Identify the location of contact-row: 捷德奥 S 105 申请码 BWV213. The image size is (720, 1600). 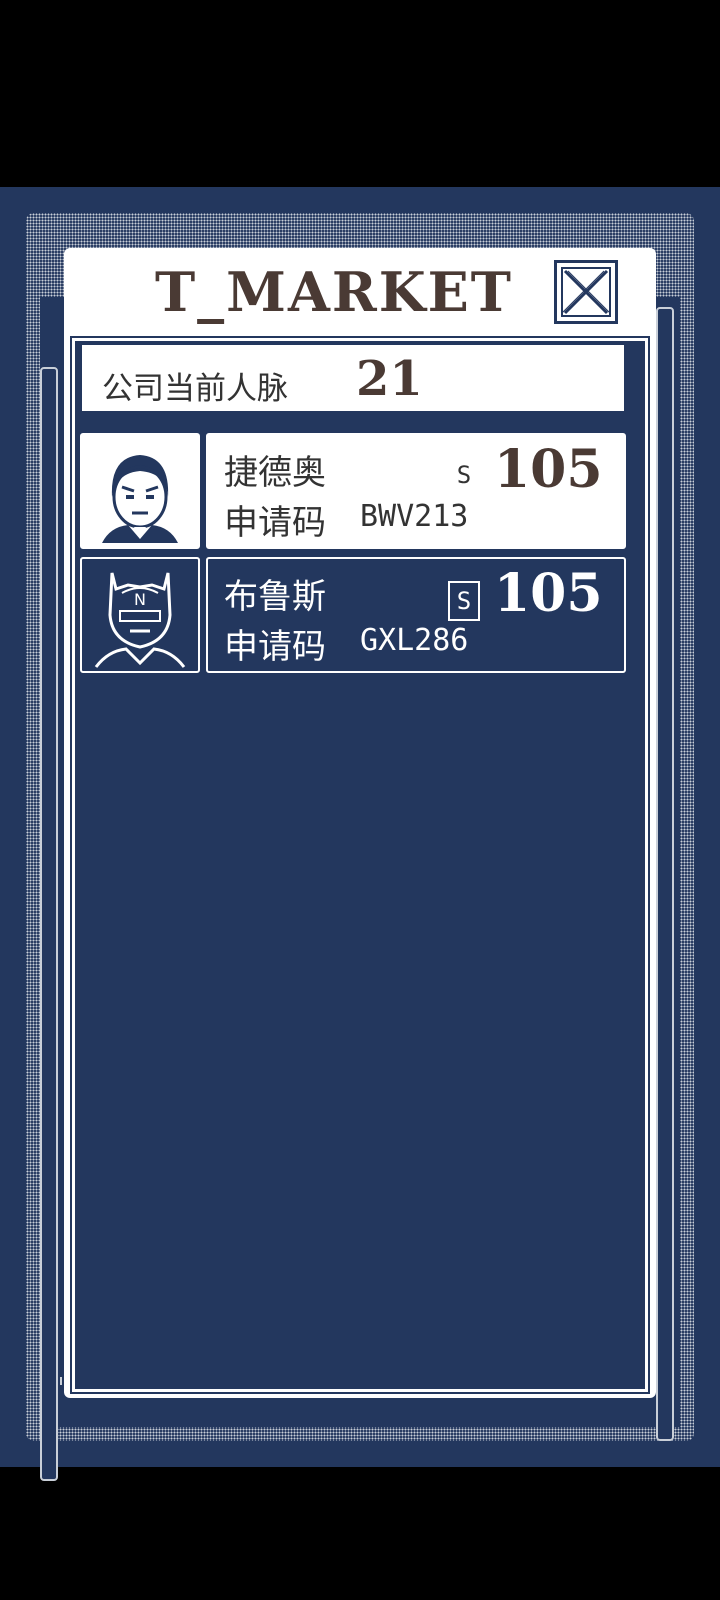
(353, 491).